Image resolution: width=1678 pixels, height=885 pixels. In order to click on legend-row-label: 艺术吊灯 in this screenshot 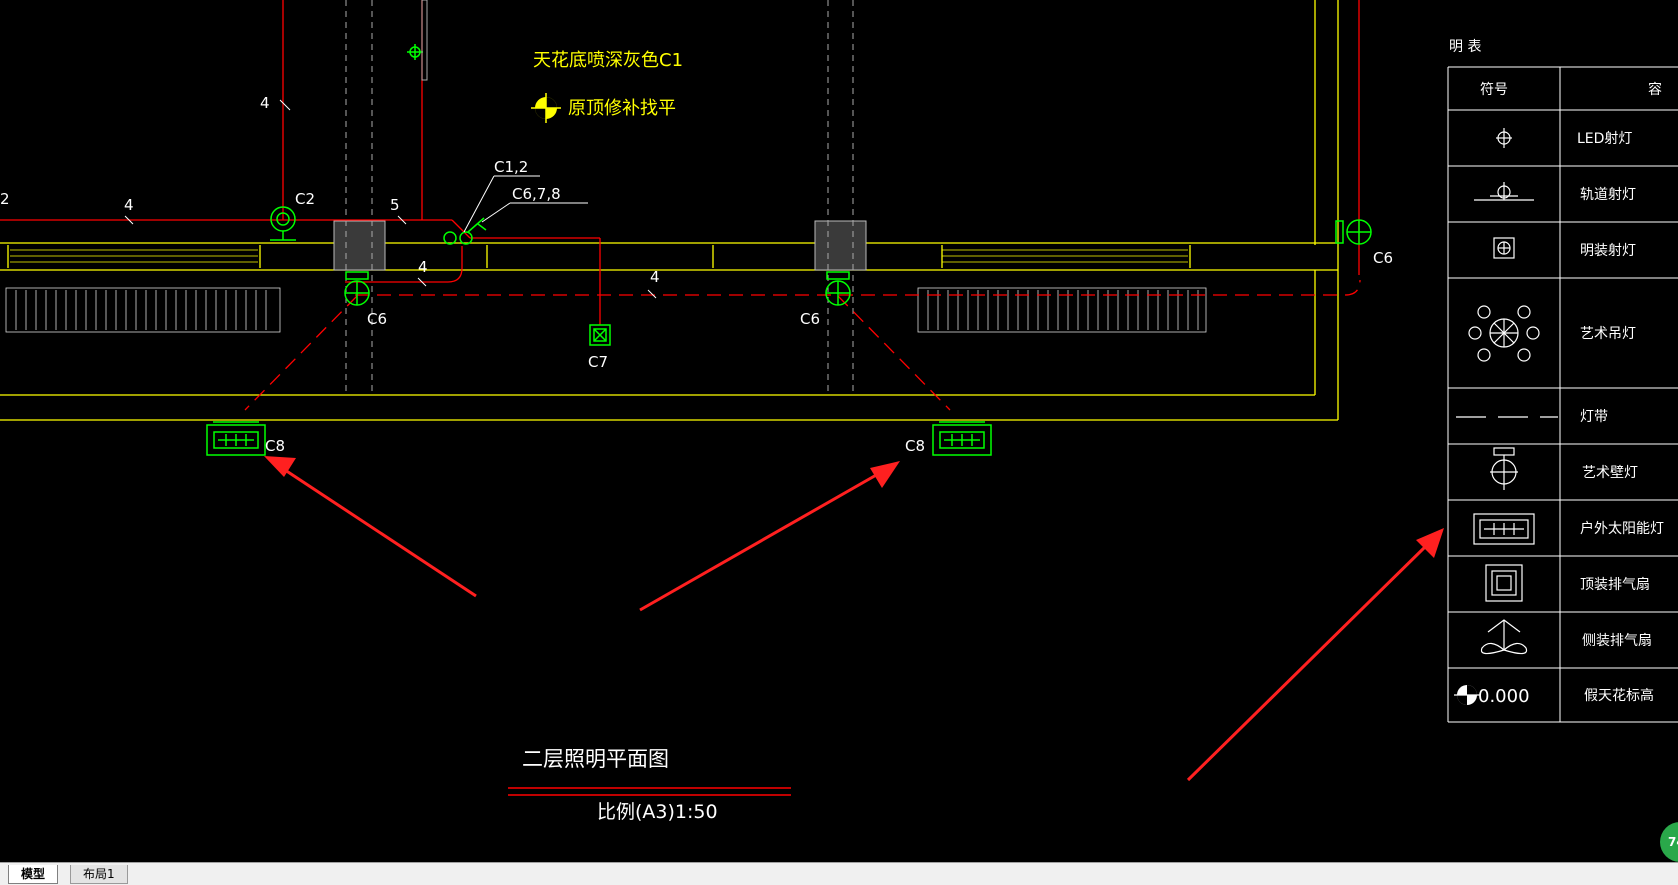, I will do `click(1608, 334)`.